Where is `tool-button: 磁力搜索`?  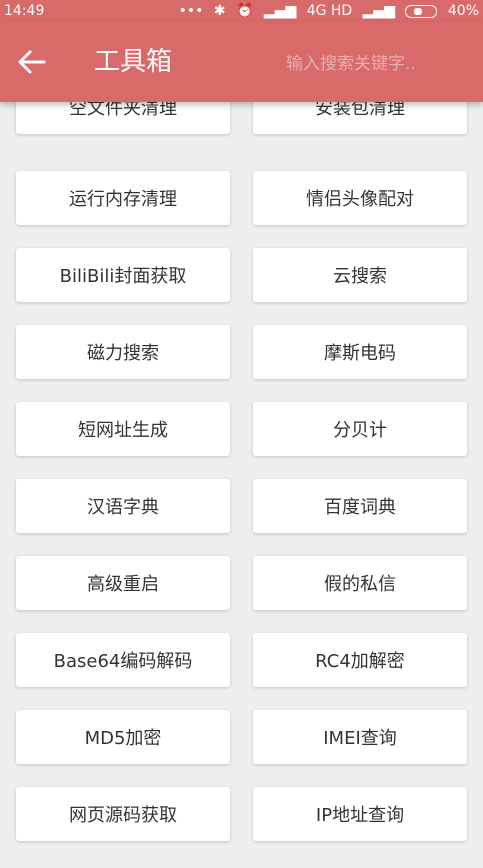 tool-button: 磁力搜索 is located at coordinates (123, 352).